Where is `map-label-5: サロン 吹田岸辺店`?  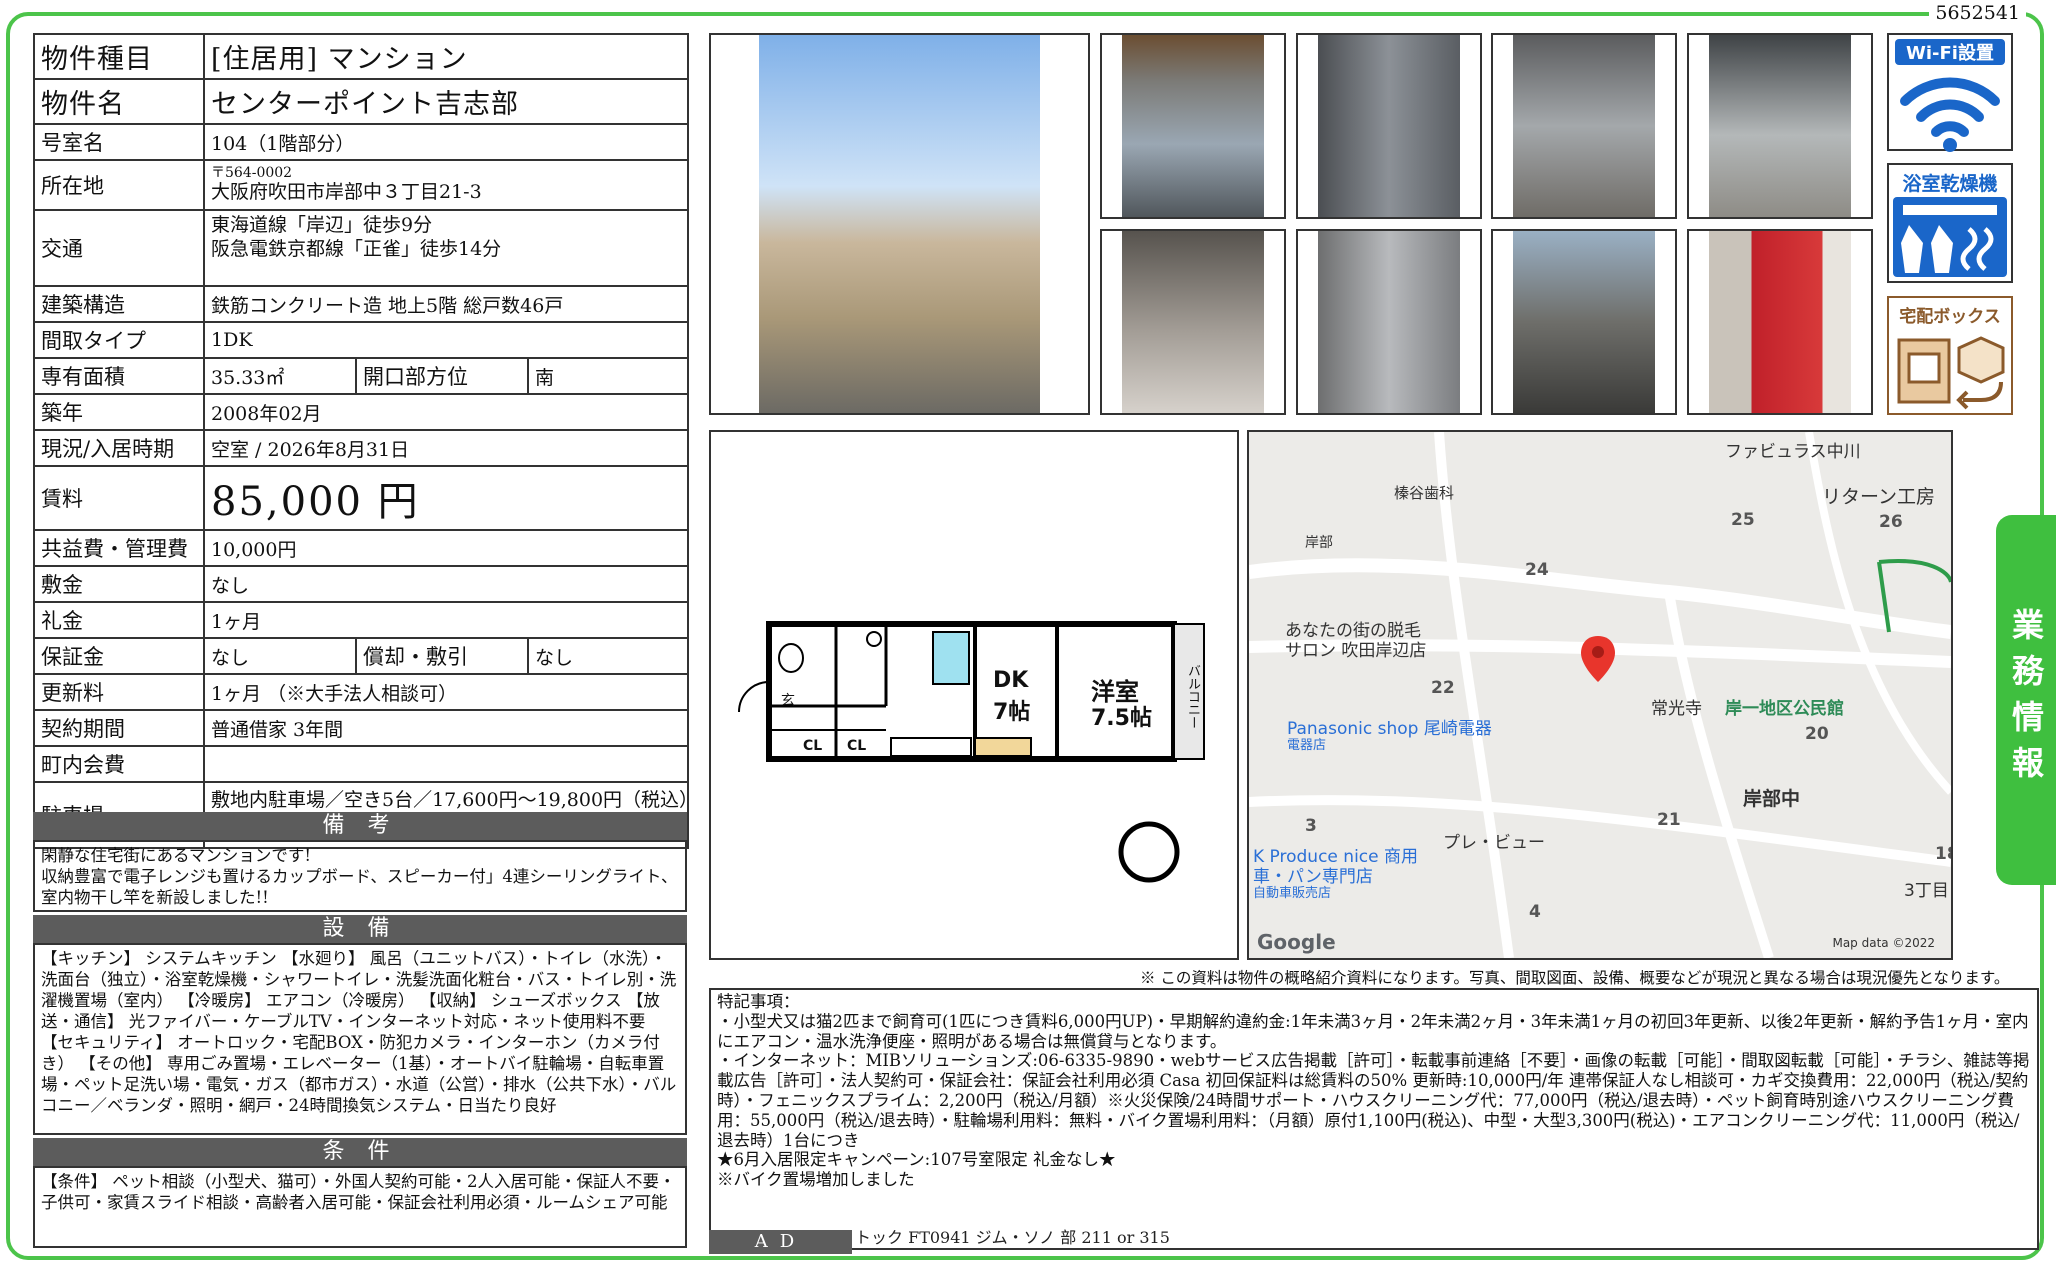 map-label-5: サロン 吹田岸辺店 is located at coordinates (1356, 651).